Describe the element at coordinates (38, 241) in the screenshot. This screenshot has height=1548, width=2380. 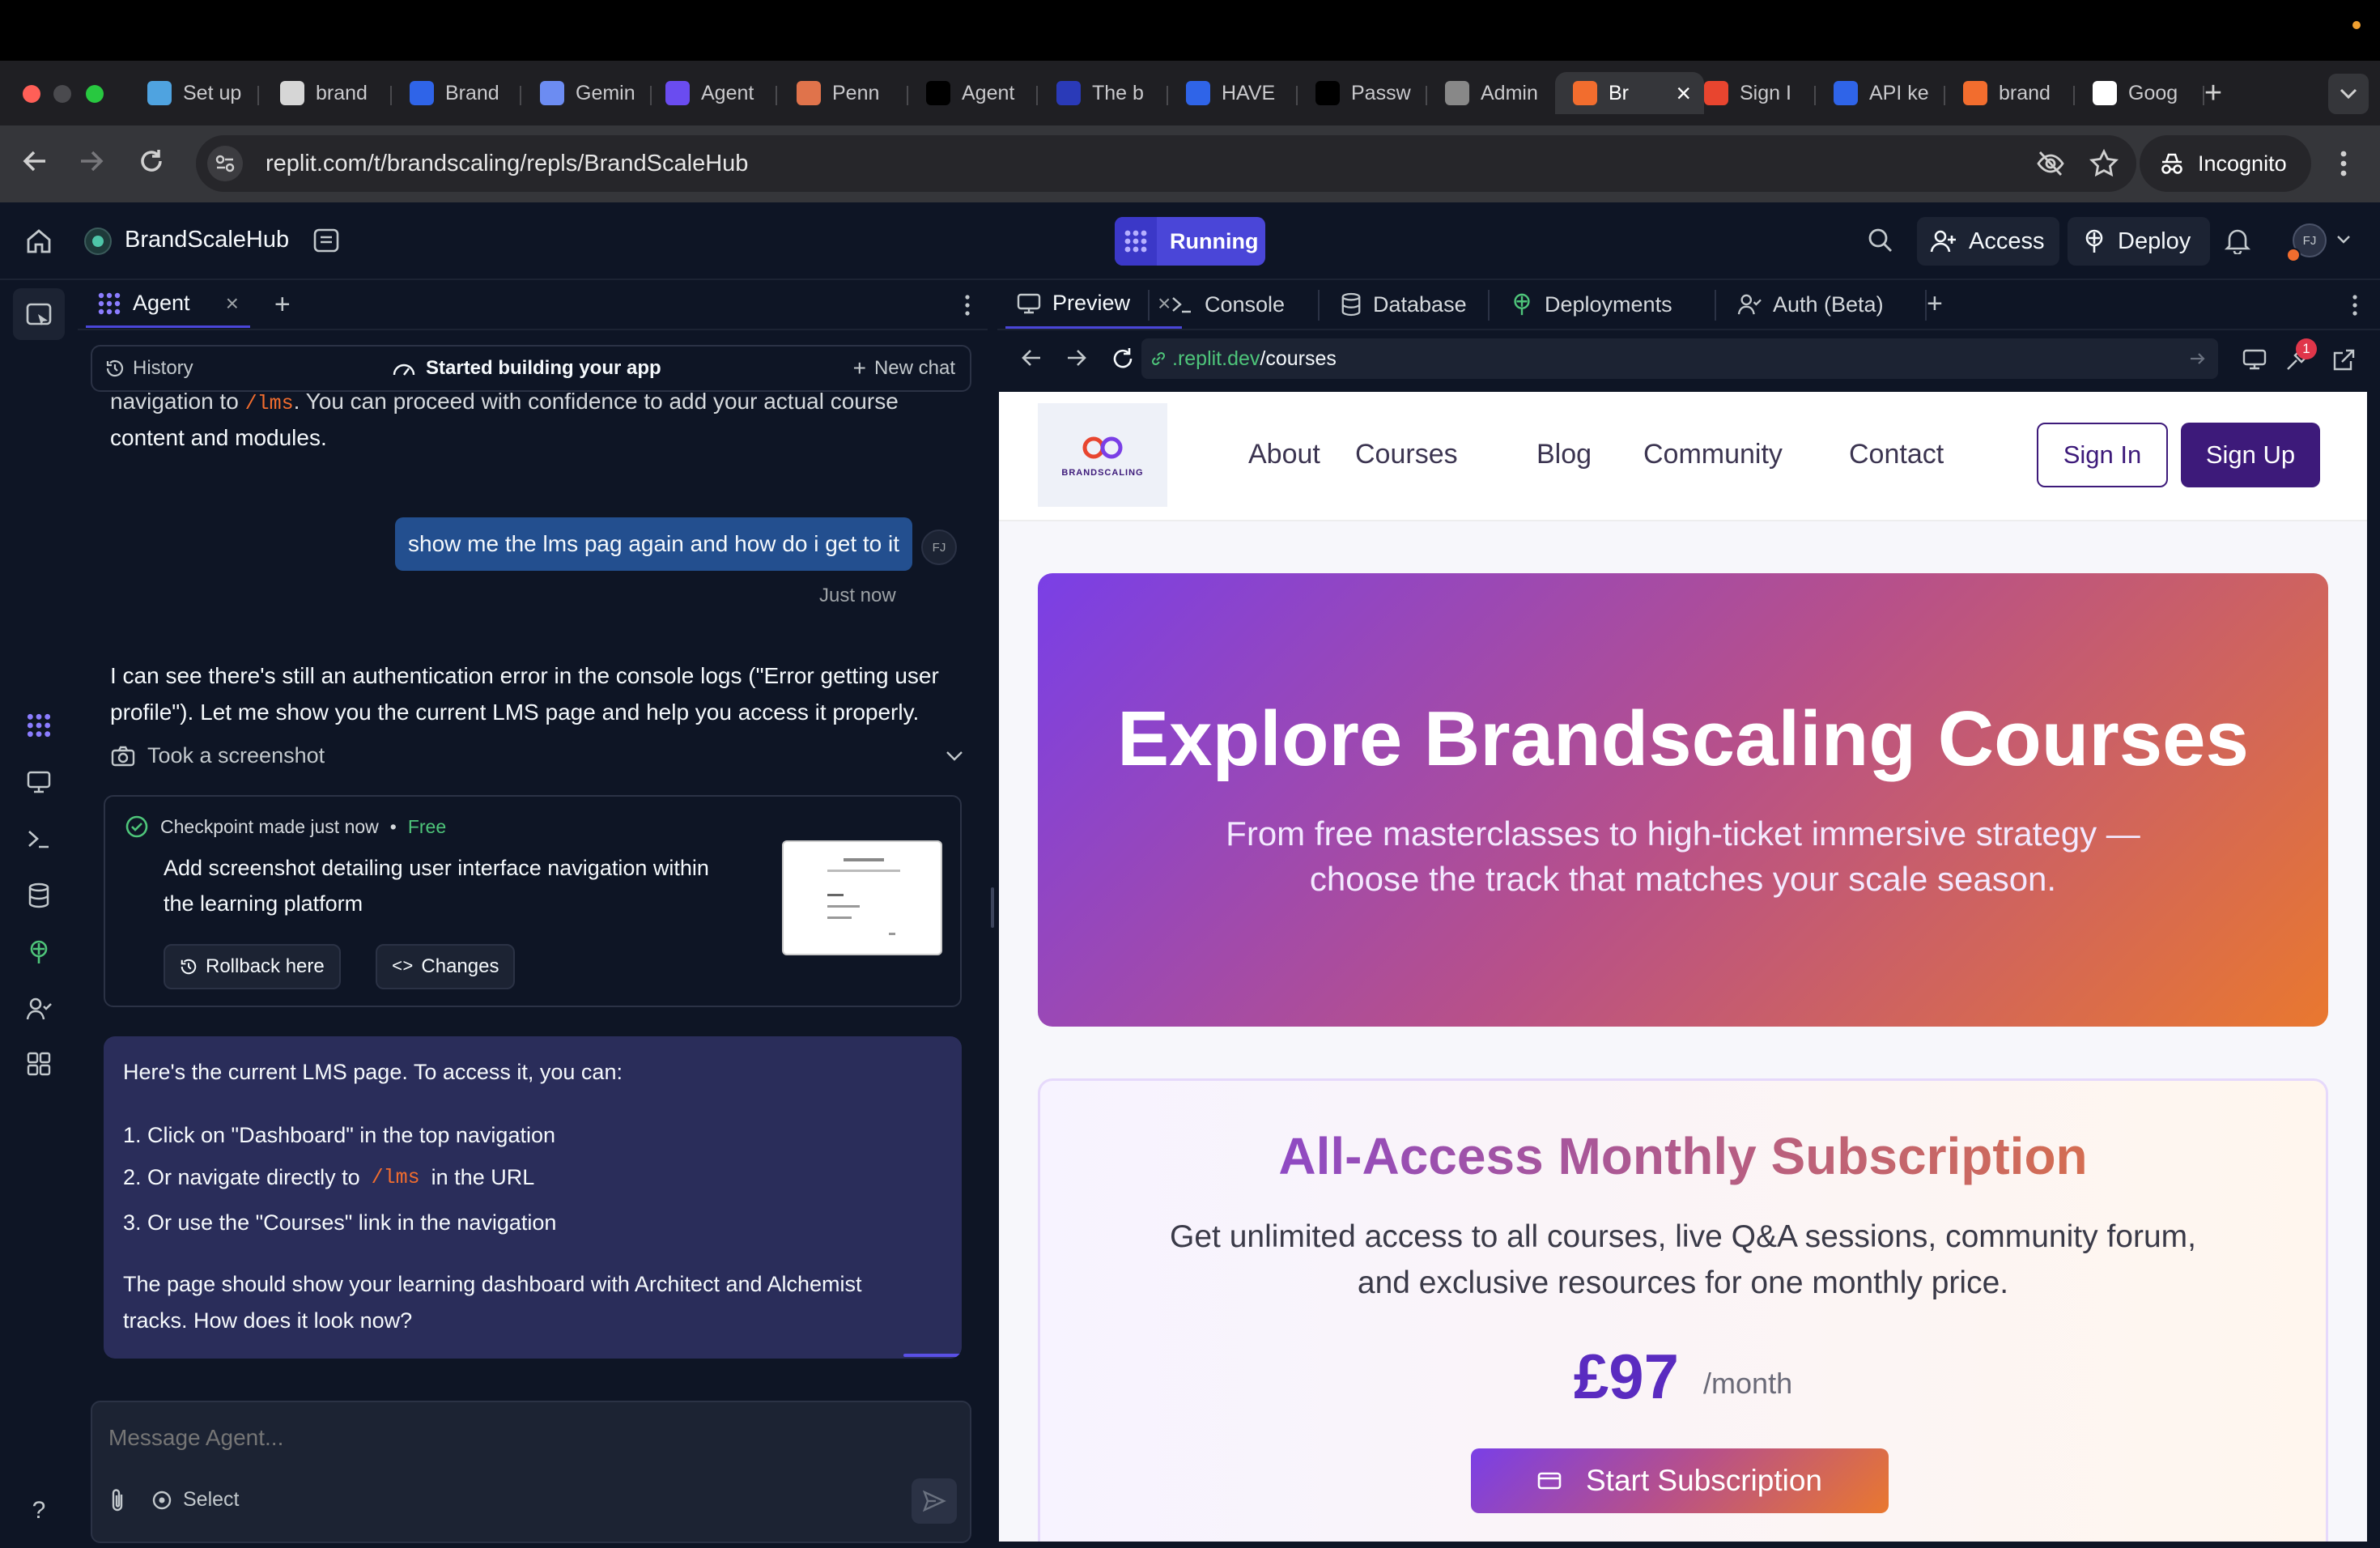
I see `home-icon` at that location.